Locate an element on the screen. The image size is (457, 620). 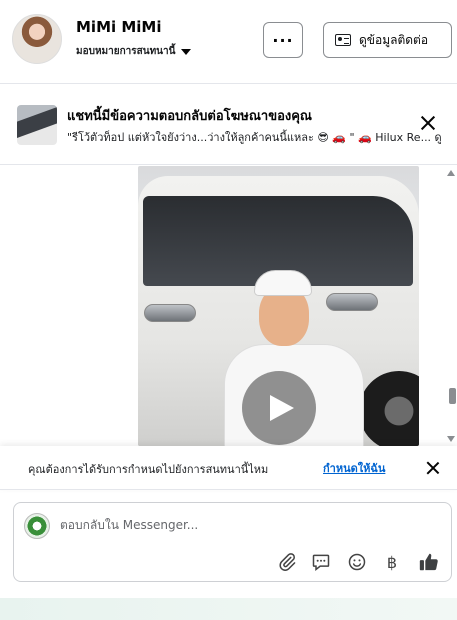
attachment-button is located at coordinates (287, 562).